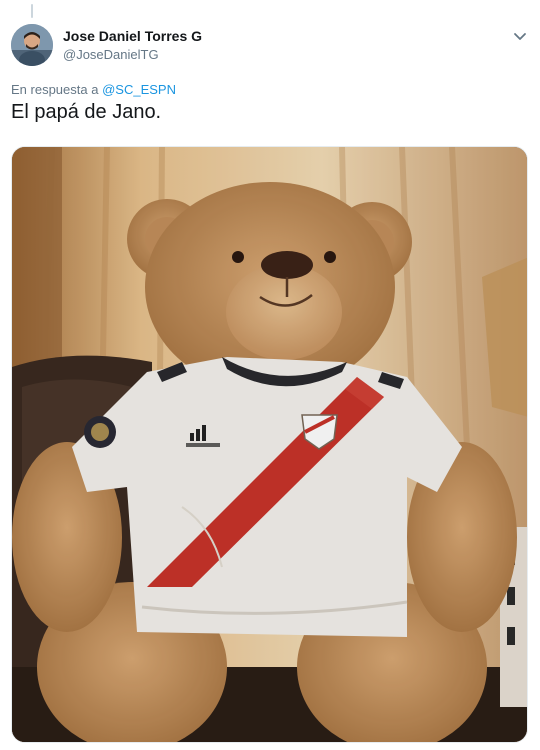 Image resolution: width=540 pixels, height=750 pixels. I want to click on more-options-button, so click(520, 36).